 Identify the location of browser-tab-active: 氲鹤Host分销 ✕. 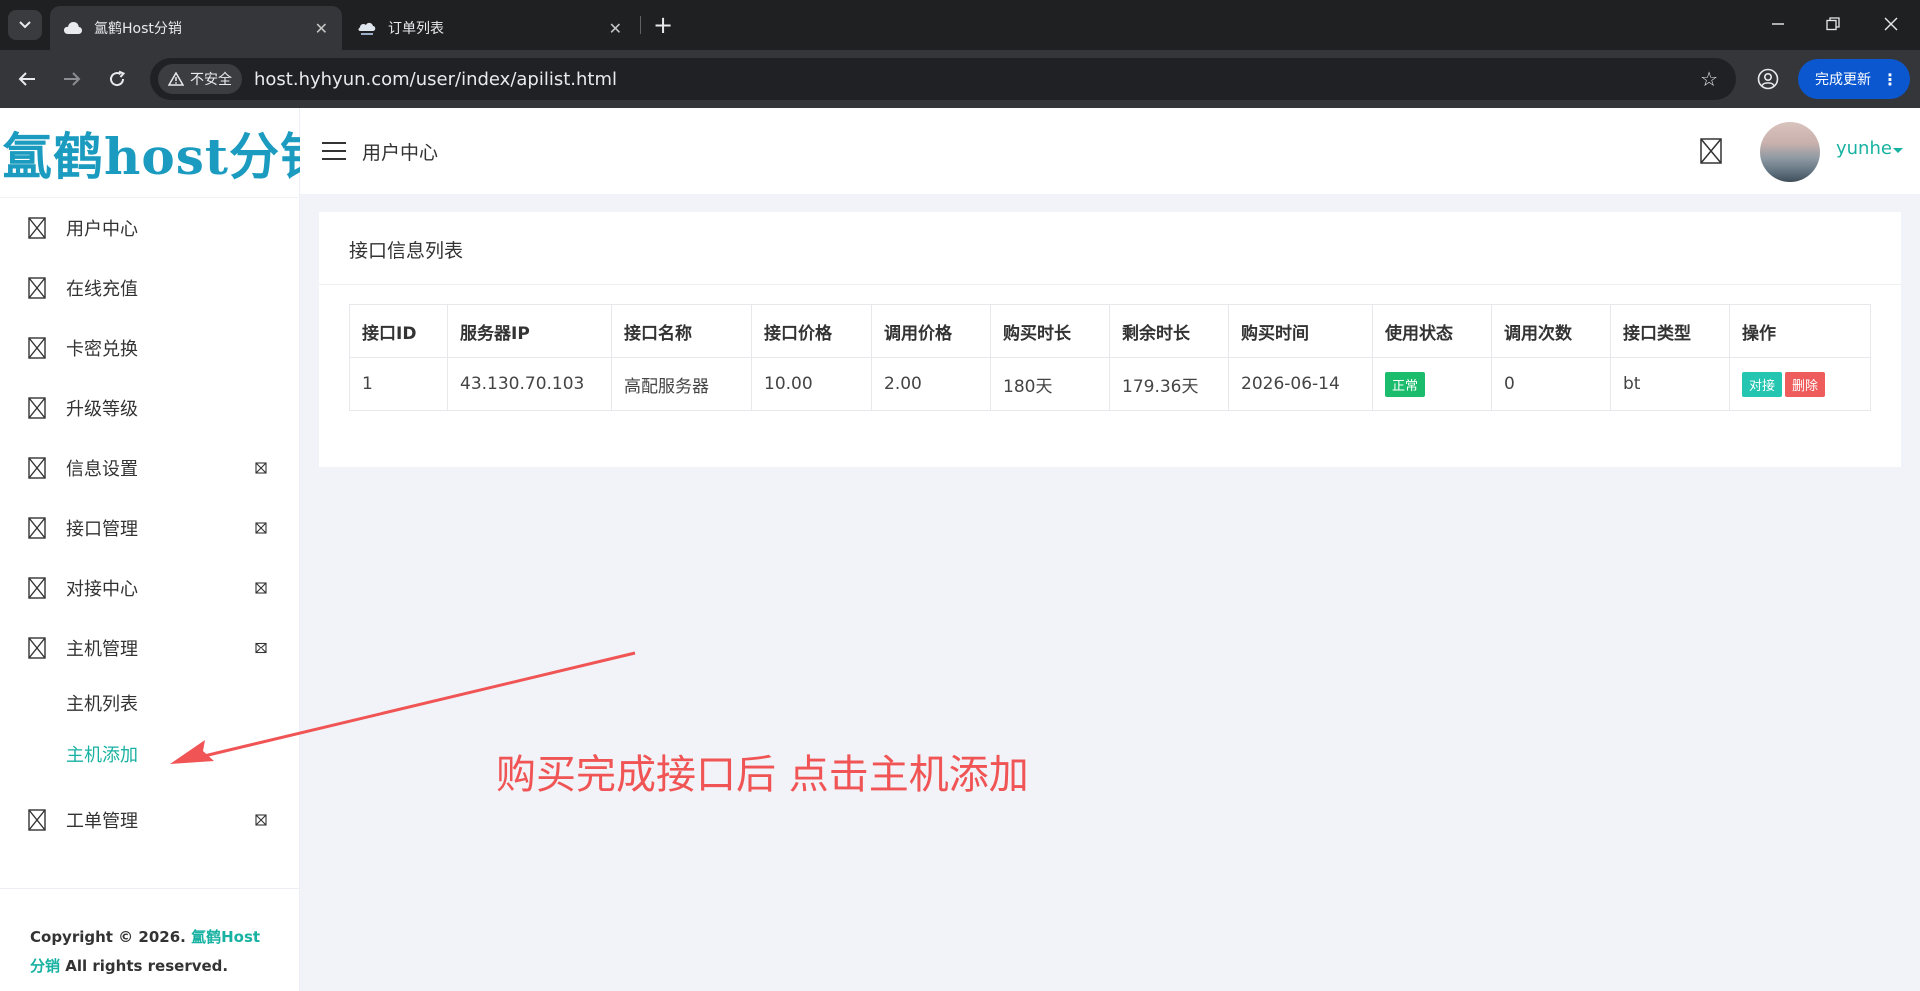
(196, 28).